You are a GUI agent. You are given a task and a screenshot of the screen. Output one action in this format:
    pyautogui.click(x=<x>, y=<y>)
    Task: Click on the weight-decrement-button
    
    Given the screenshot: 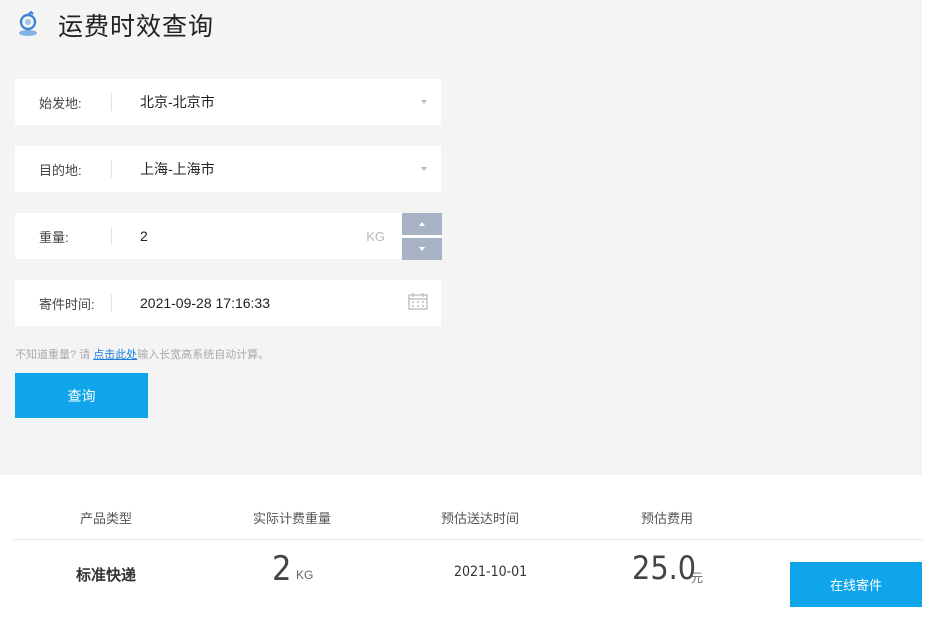 What is the action you would take?
    pyautogui.click(x=422, y=249)
    